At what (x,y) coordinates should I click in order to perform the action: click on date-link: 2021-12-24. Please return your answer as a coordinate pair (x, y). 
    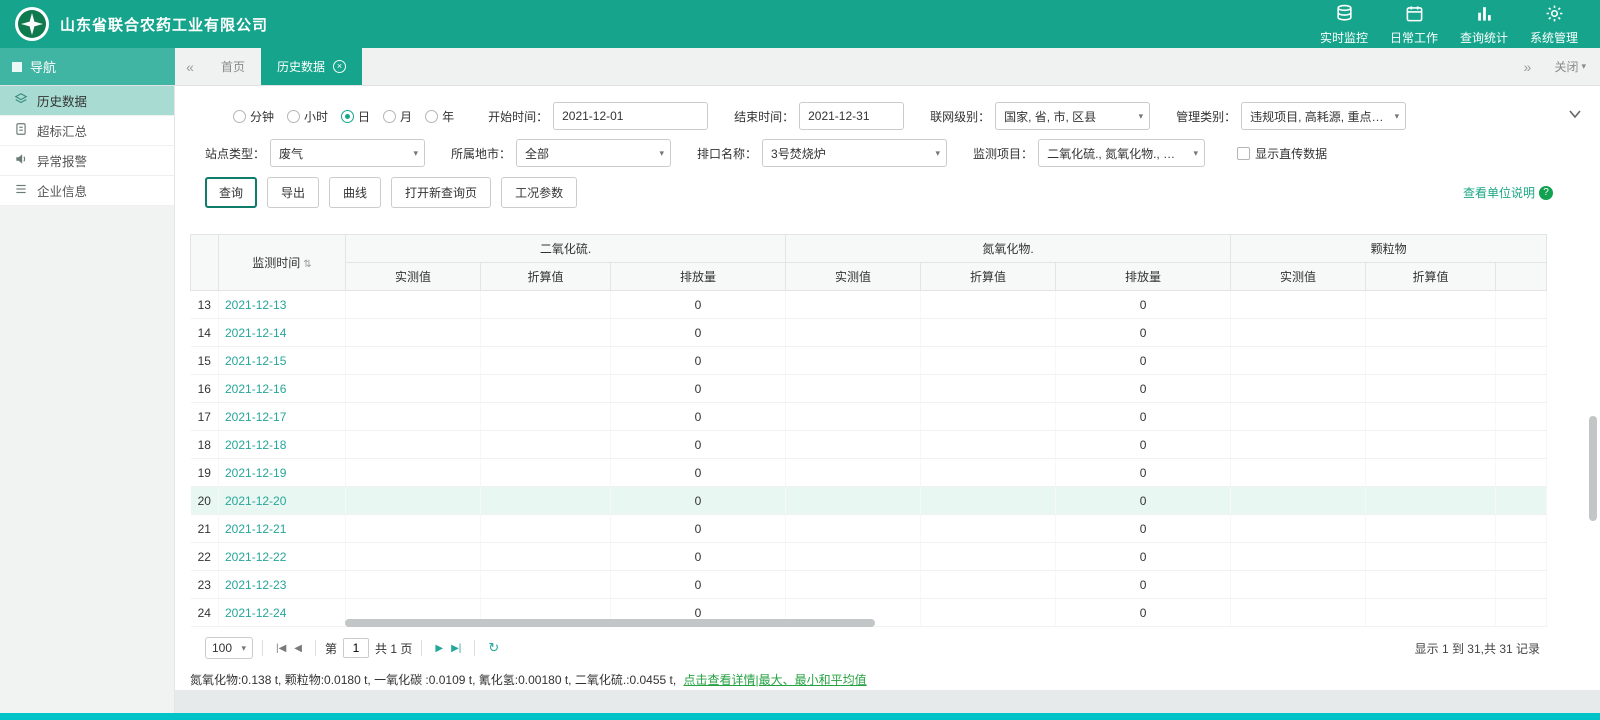
    Looking at the image, I should click on (255, 613).